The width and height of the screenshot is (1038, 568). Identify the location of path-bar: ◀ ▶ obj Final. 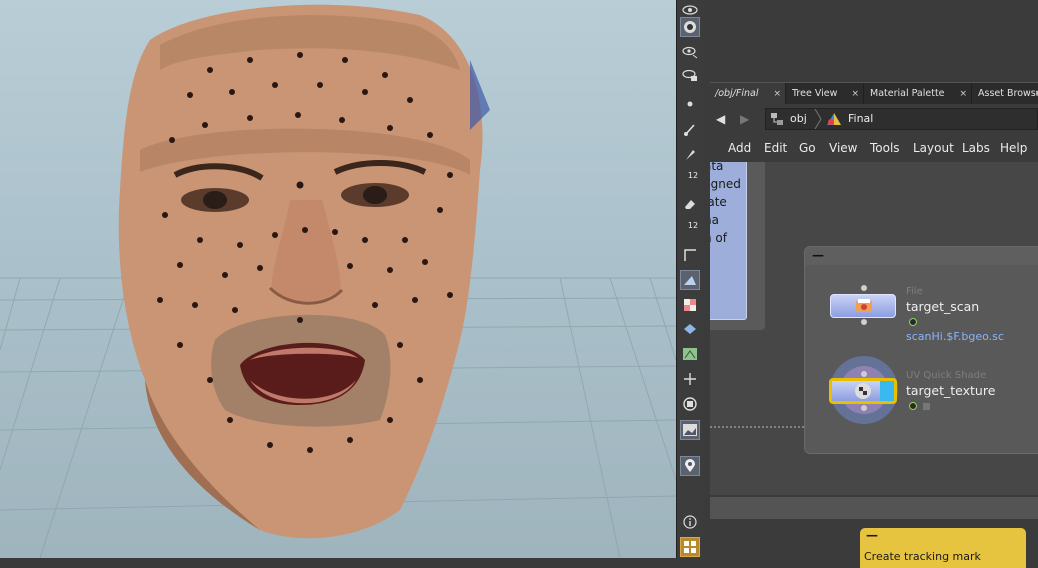
(874, 119).